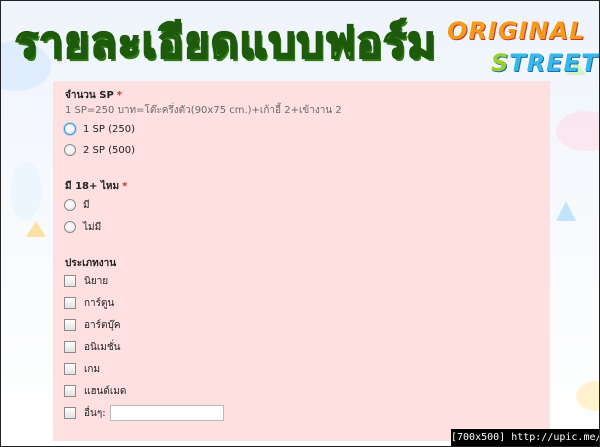  Describe the element at coordinates (96, 281) in the screenshot. I see `option-label: นิยาย` at that location.